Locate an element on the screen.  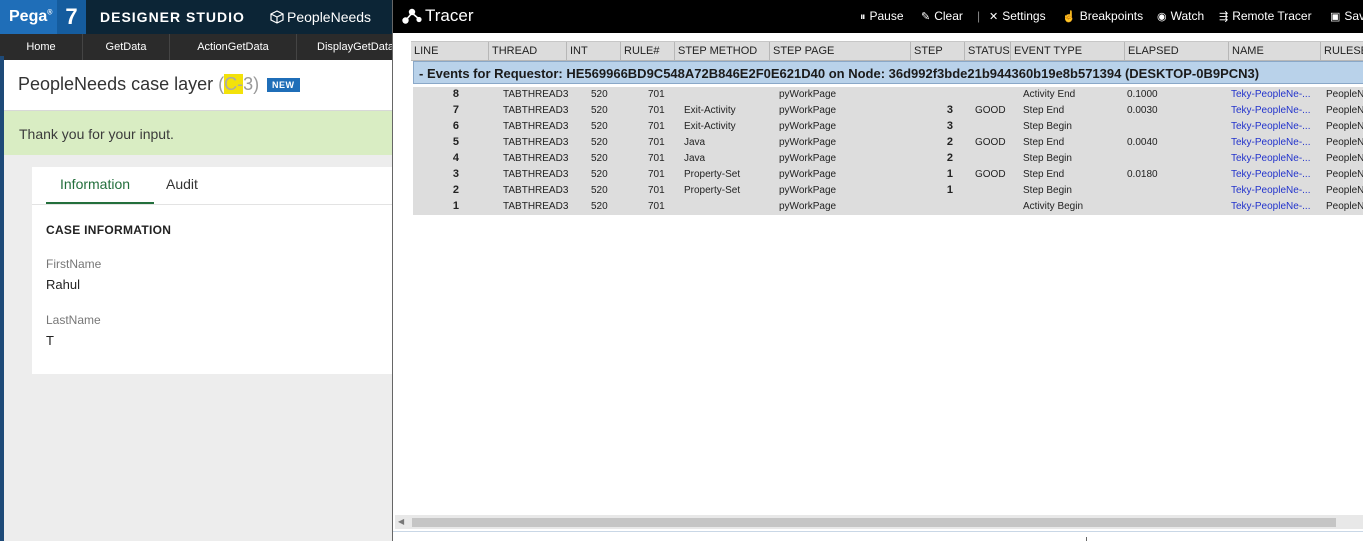
settings-button: ✕ Settings is located at coordinates (1017, 16).